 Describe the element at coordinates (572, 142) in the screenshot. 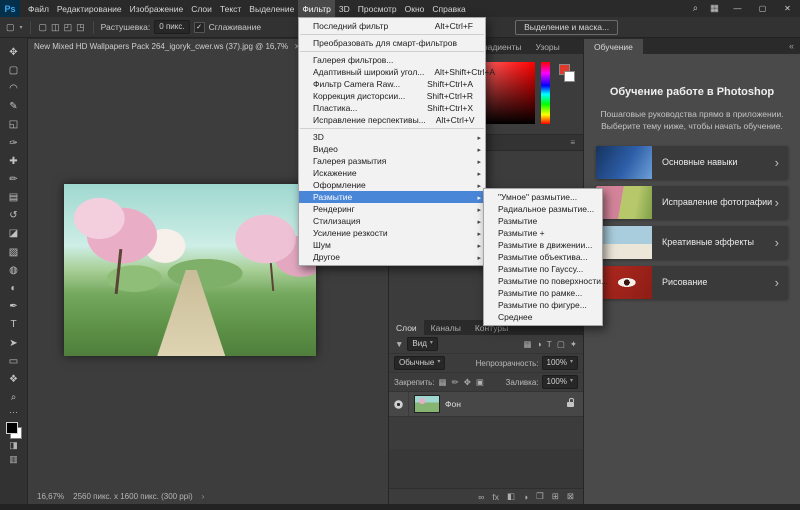

I see `panel-menu-icon: ≡` at that location.